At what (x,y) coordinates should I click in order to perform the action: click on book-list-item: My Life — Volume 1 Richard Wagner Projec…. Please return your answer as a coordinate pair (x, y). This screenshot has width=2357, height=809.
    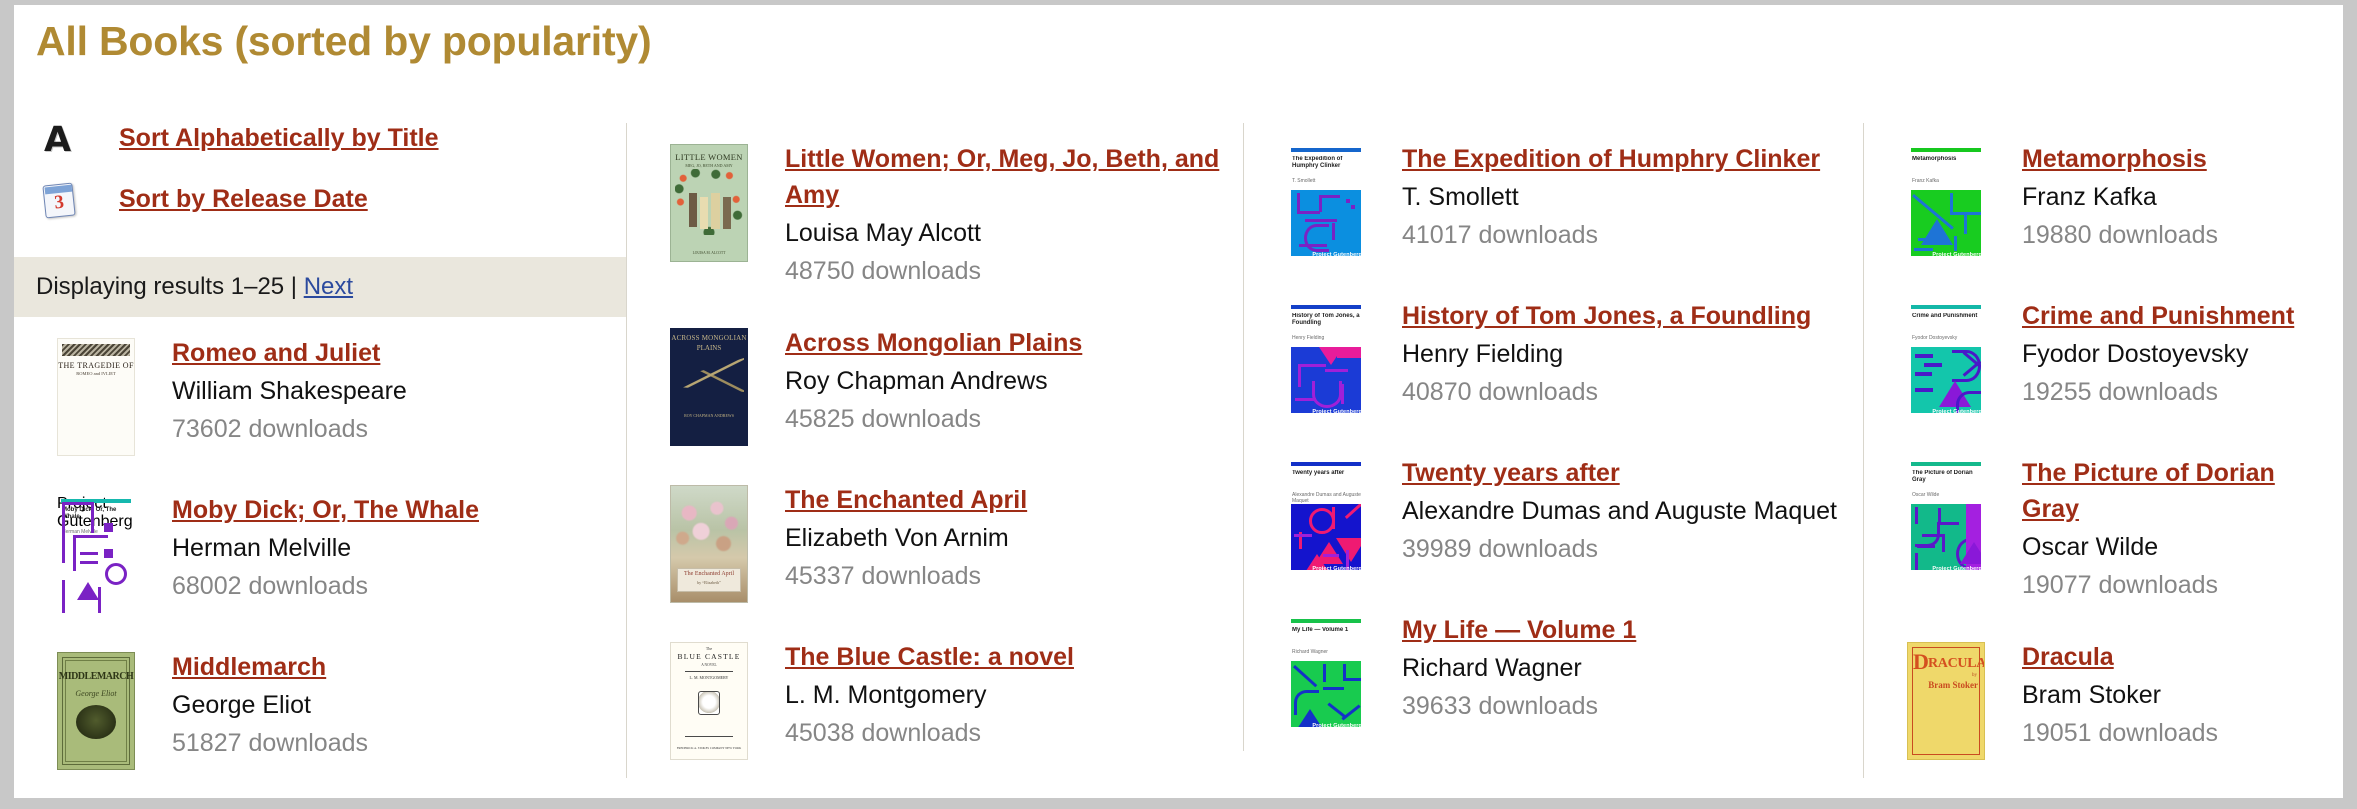
    Looking at the image, I should click on (1553, 672).